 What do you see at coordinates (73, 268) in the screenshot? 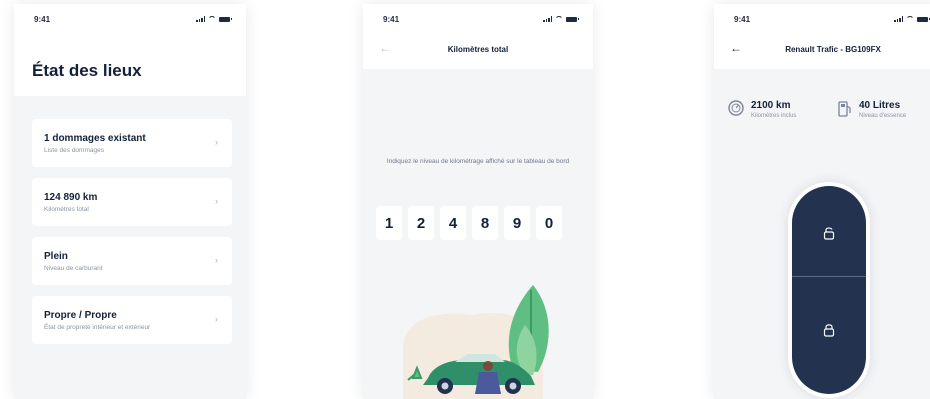
I see `item-subtitle: Niveau de carburant` at bounding box center [73, 268].